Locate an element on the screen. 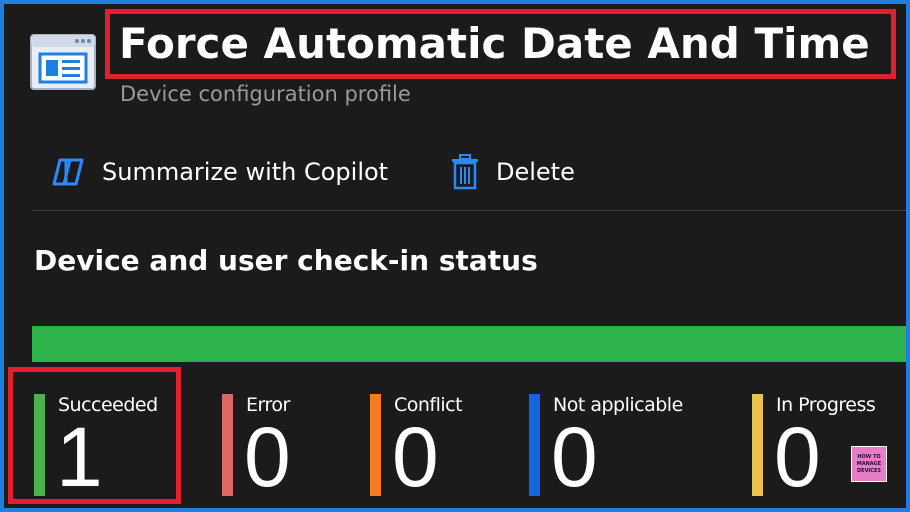 The image size is (910, 512). stat-not-applicable-color-bar is located at coordinates (534, 445).